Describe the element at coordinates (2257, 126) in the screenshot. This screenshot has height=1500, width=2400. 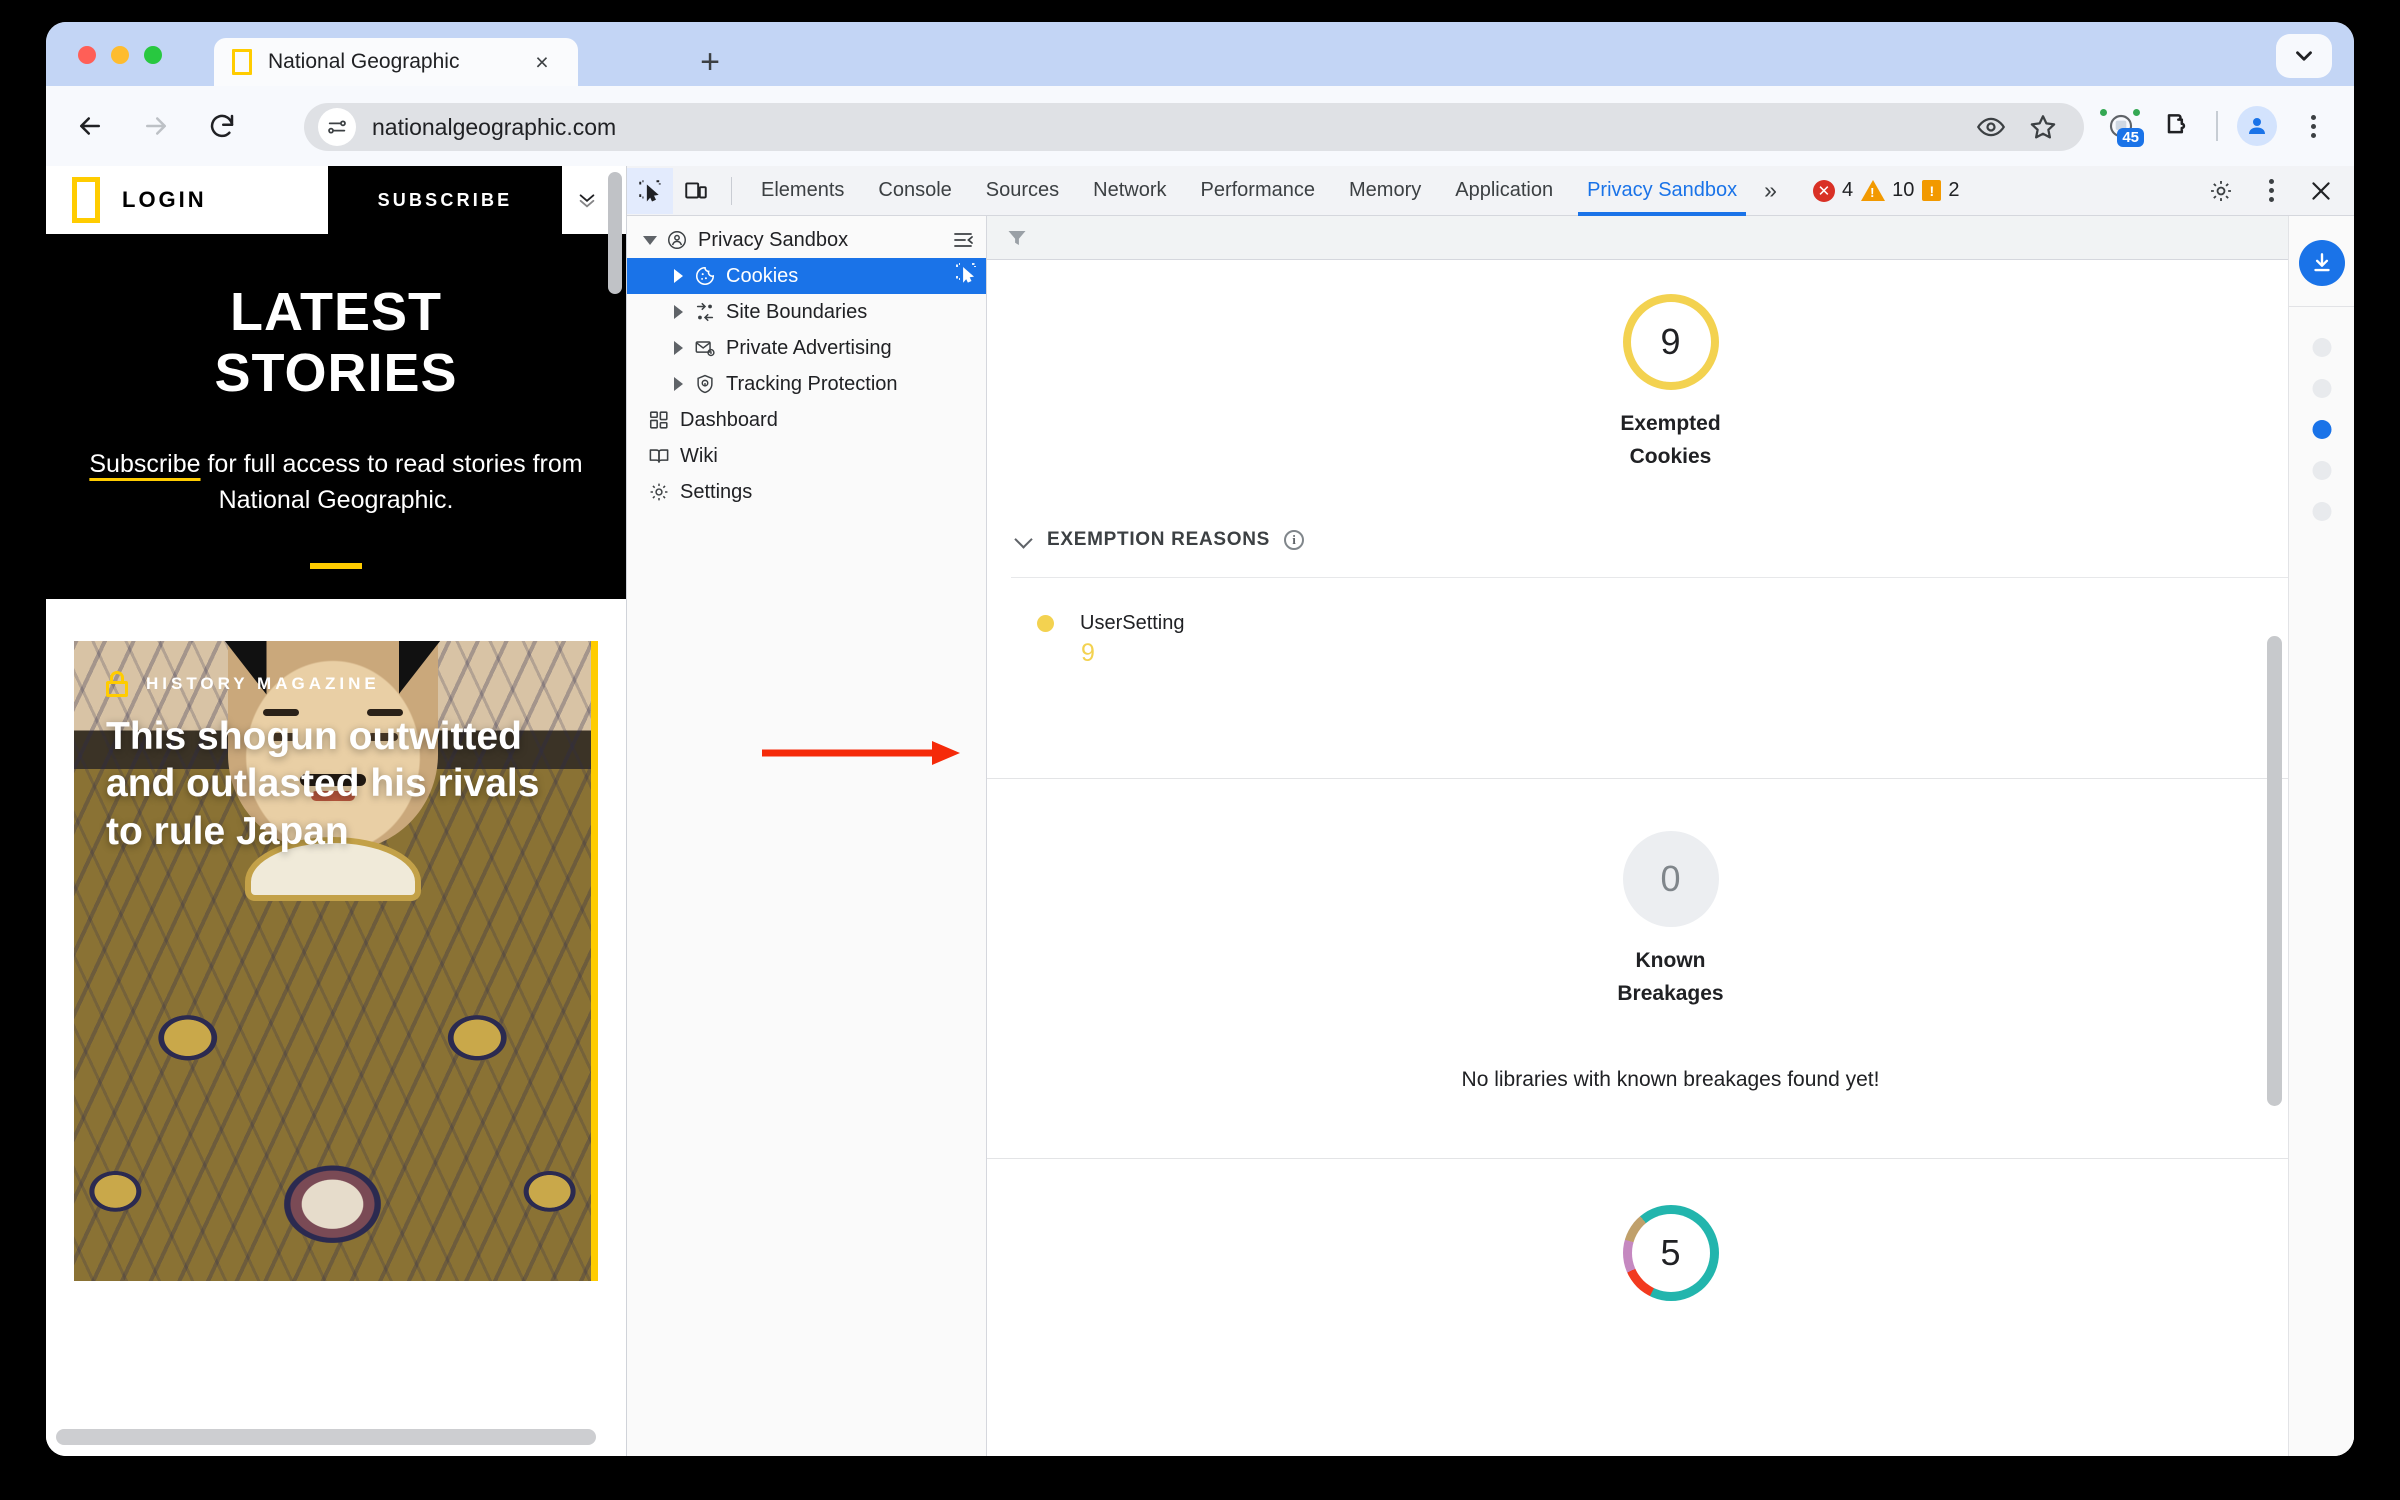
I see `profile-avatar-icon` at that location.